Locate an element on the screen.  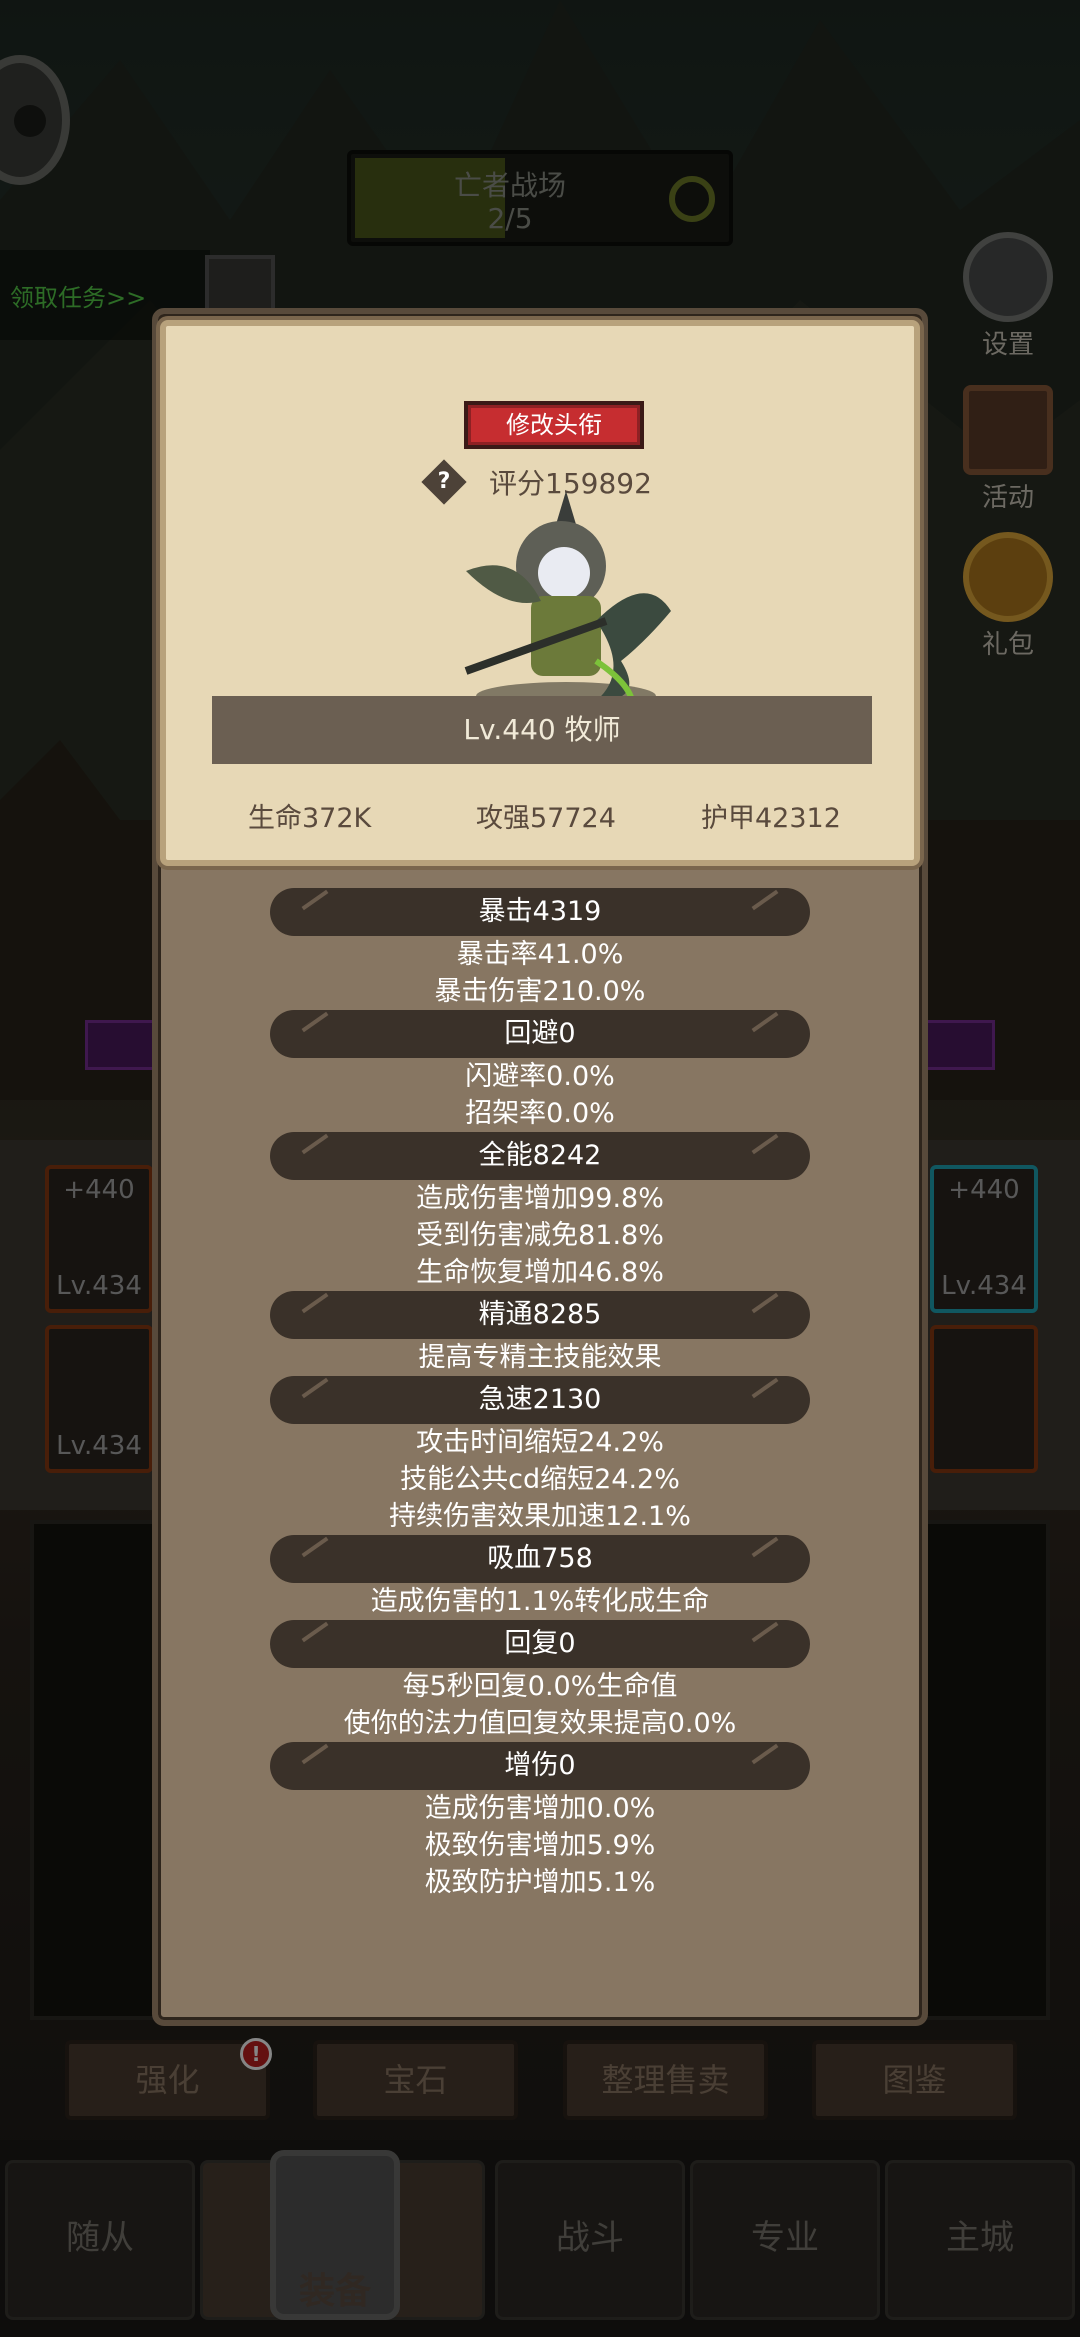
attr-line: 生命恢复增加46.8% is located at coordinates (540, 1272).